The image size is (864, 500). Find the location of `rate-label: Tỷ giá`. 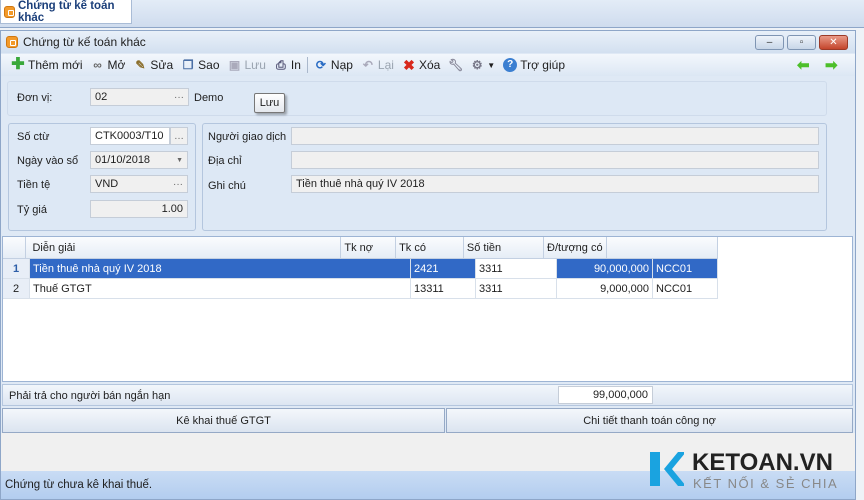

rate-label: Tỷ giá is located at coordinates (32, 210).